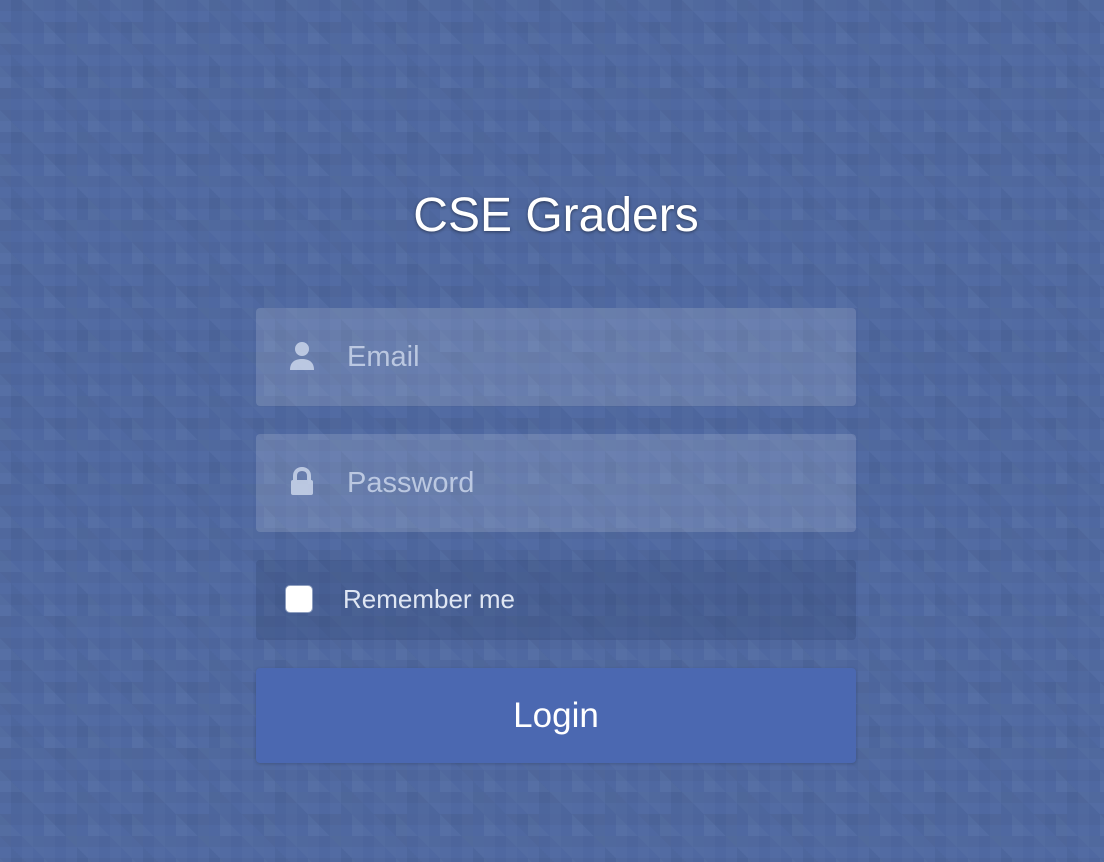  Describe the element at coordinates (556, 215) in the screenshot. I see `page-title: CSE Graders` at that location.